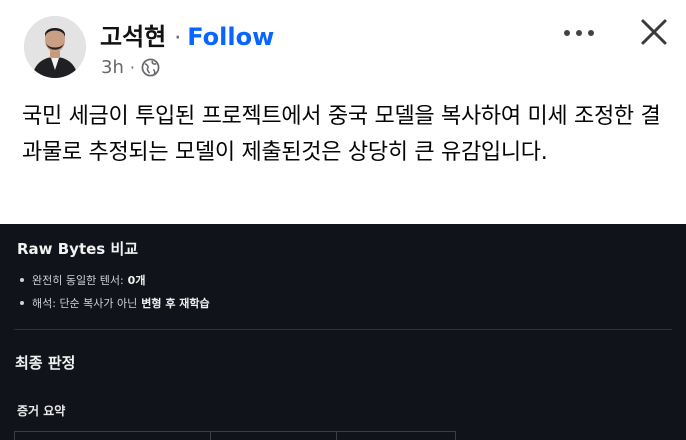 This screenshot has width=686, height=440. Describe the element at coordinates (85, 303) in the screenshot. I see `bullet-text: 해석: 단순 복사가 아닌` at that location.